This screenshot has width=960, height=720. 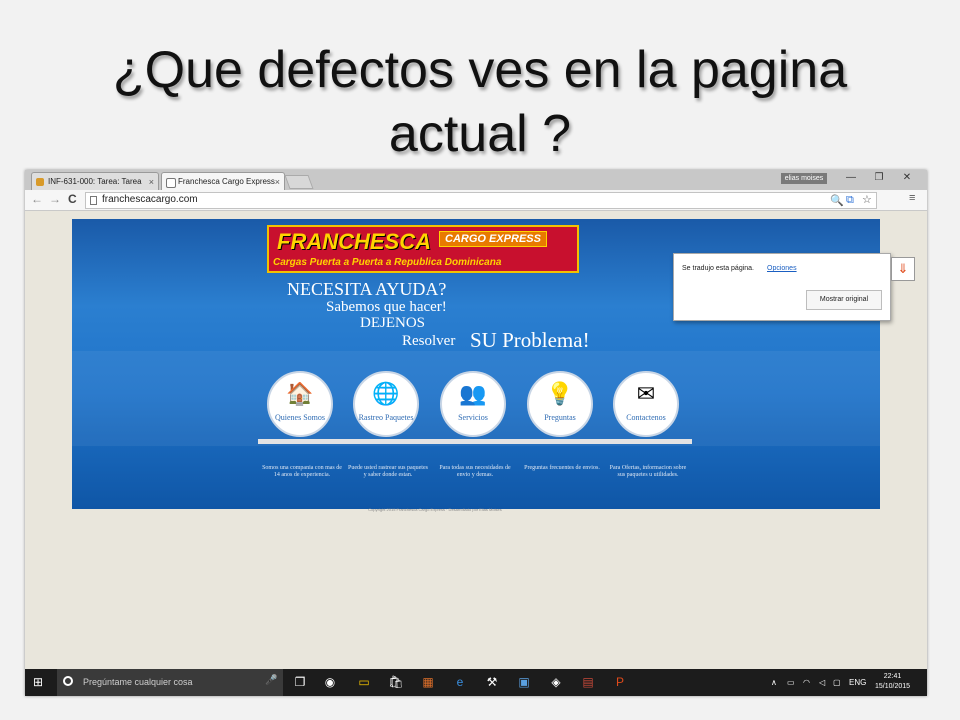 I want to click on lightbulb-icon: 💡, so click(x=560, y=393).